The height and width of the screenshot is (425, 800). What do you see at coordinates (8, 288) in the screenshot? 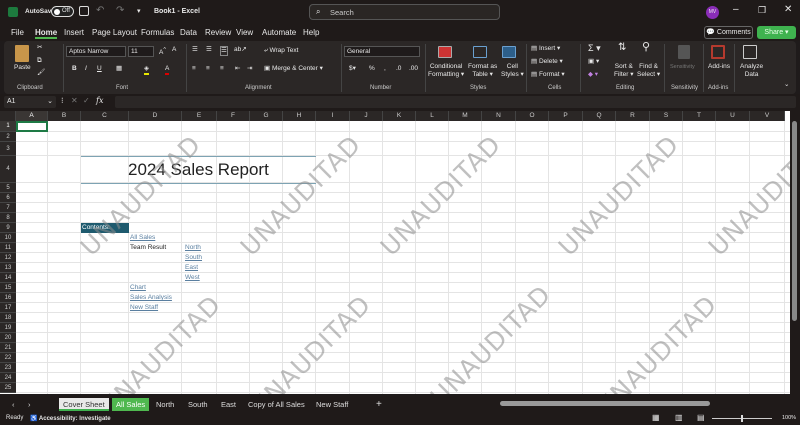
I see `row-header: 15` at bounding box center [8, 288].